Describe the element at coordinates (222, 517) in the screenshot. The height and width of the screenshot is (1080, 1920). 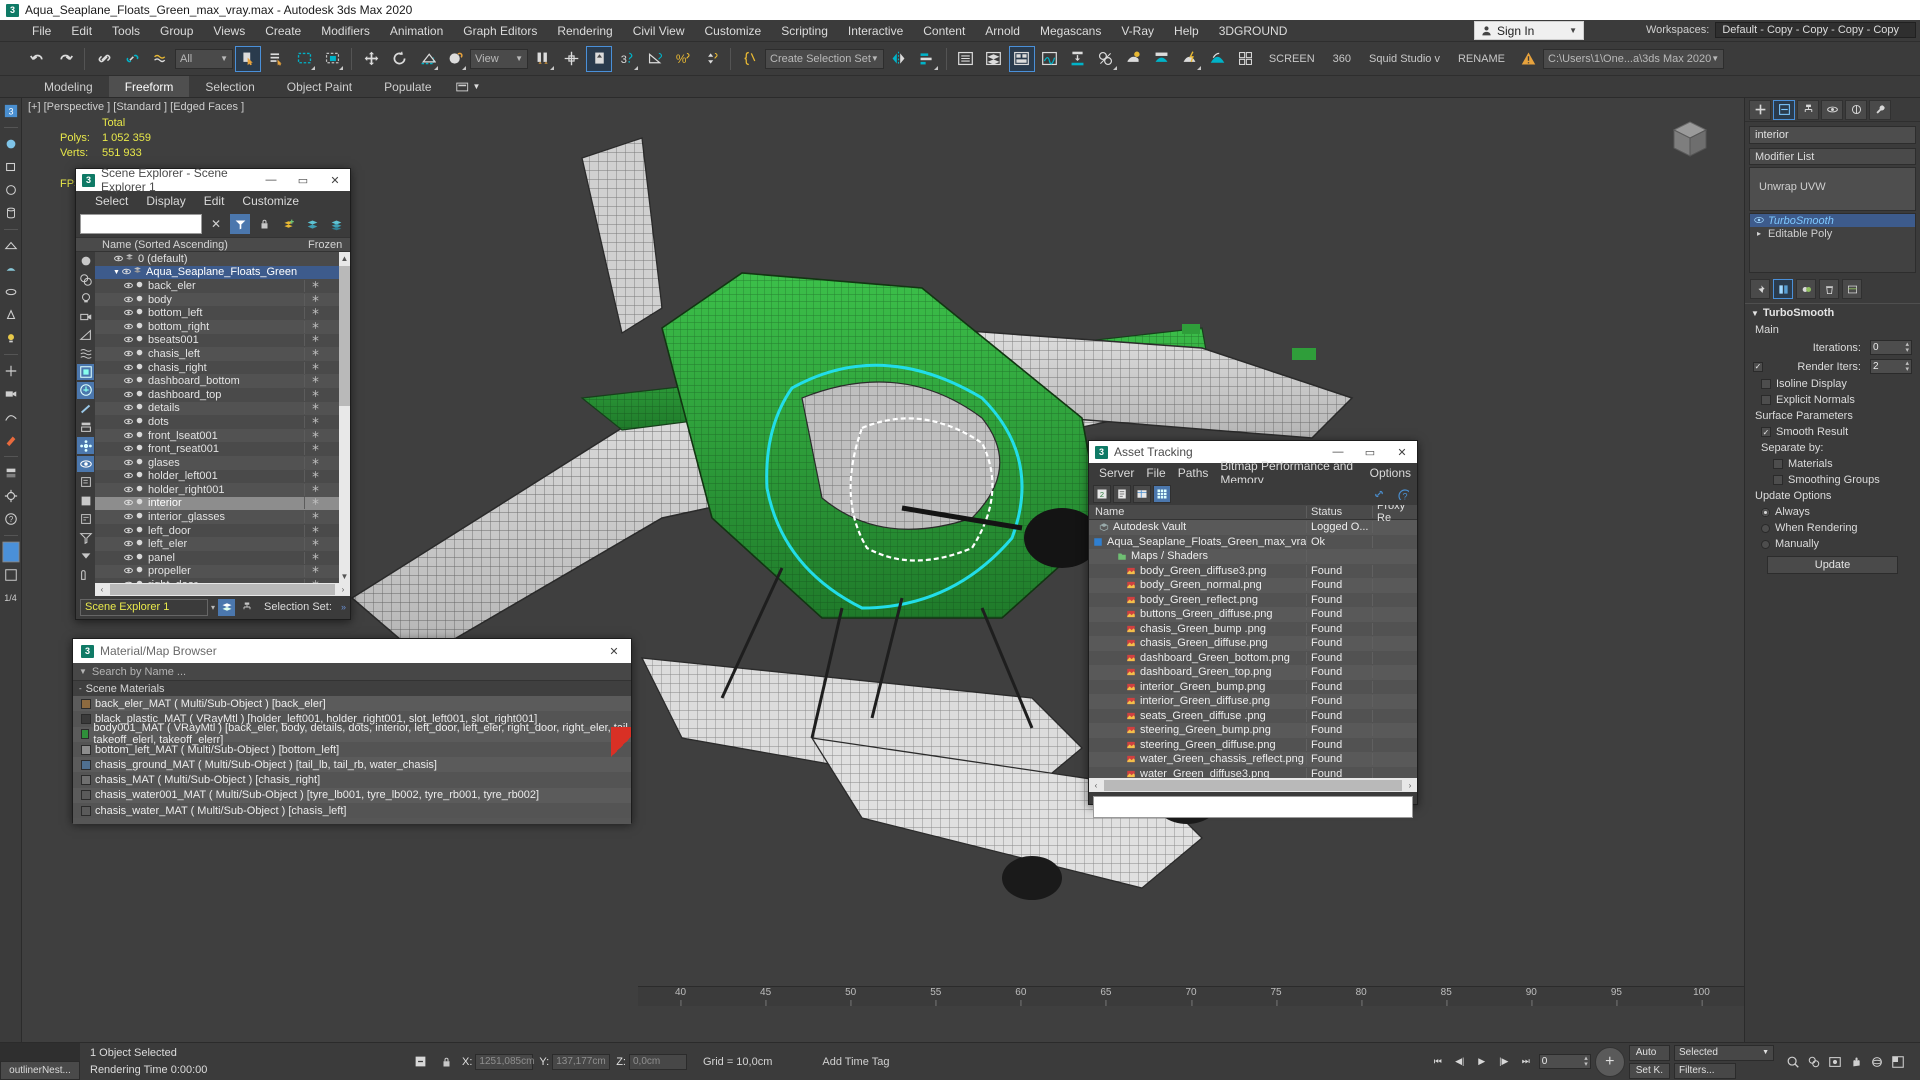
I see `scene-explorer-row: interior_glasses` at that location.